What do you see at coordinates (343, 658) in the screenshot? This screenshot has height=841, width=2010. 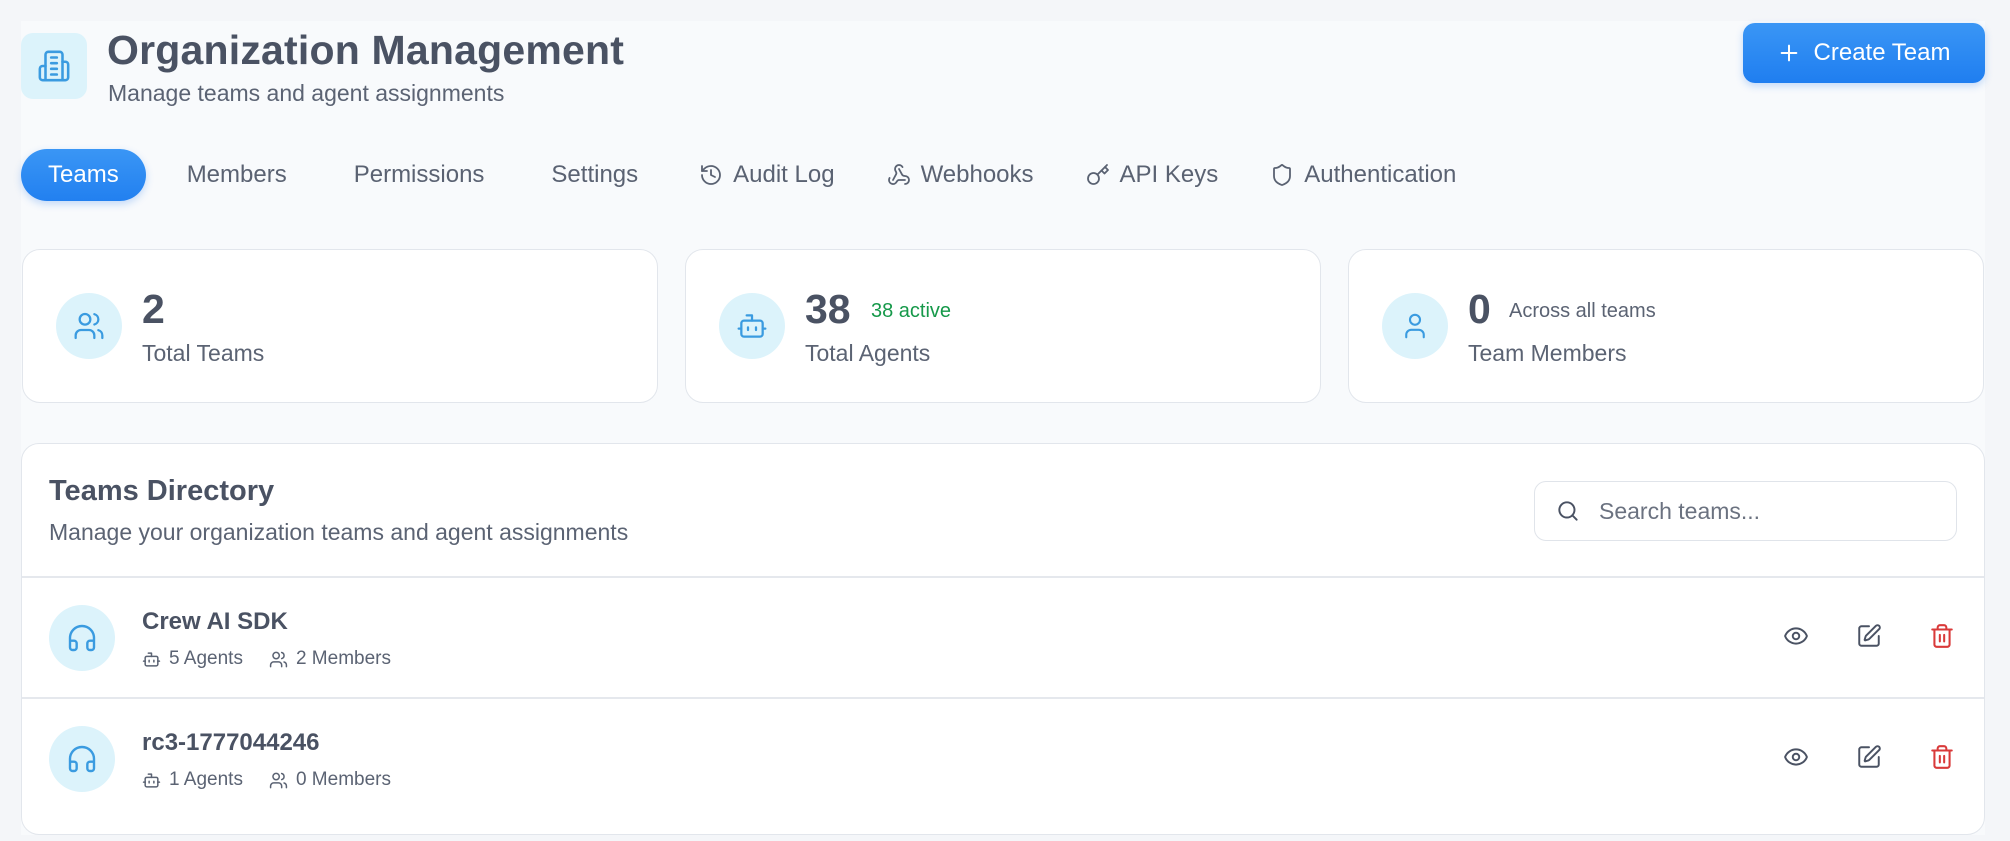 I see `member-count-label: 2 Members` at bounding box center [343, 658].